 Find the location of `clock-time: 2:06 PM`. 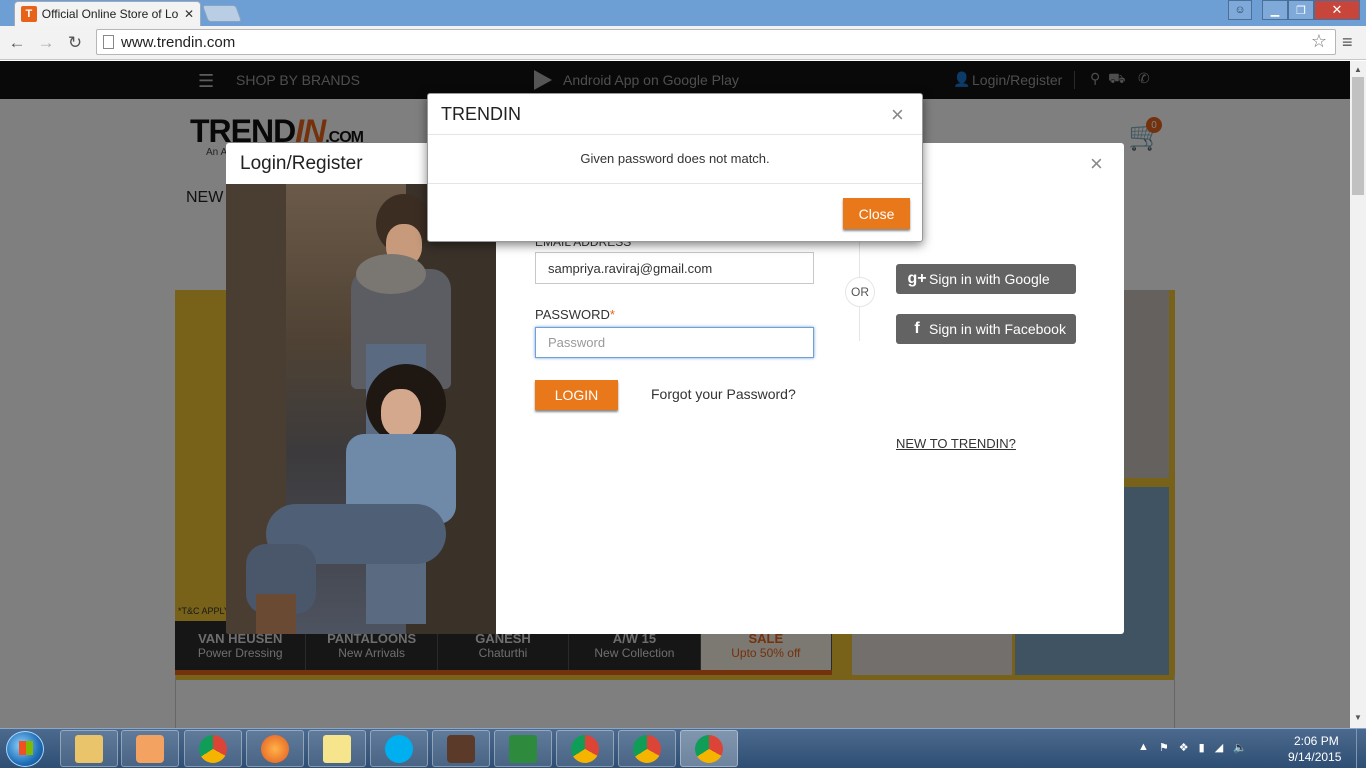

clock-time: 2:06 PM is located at coordinates (1316, 741).